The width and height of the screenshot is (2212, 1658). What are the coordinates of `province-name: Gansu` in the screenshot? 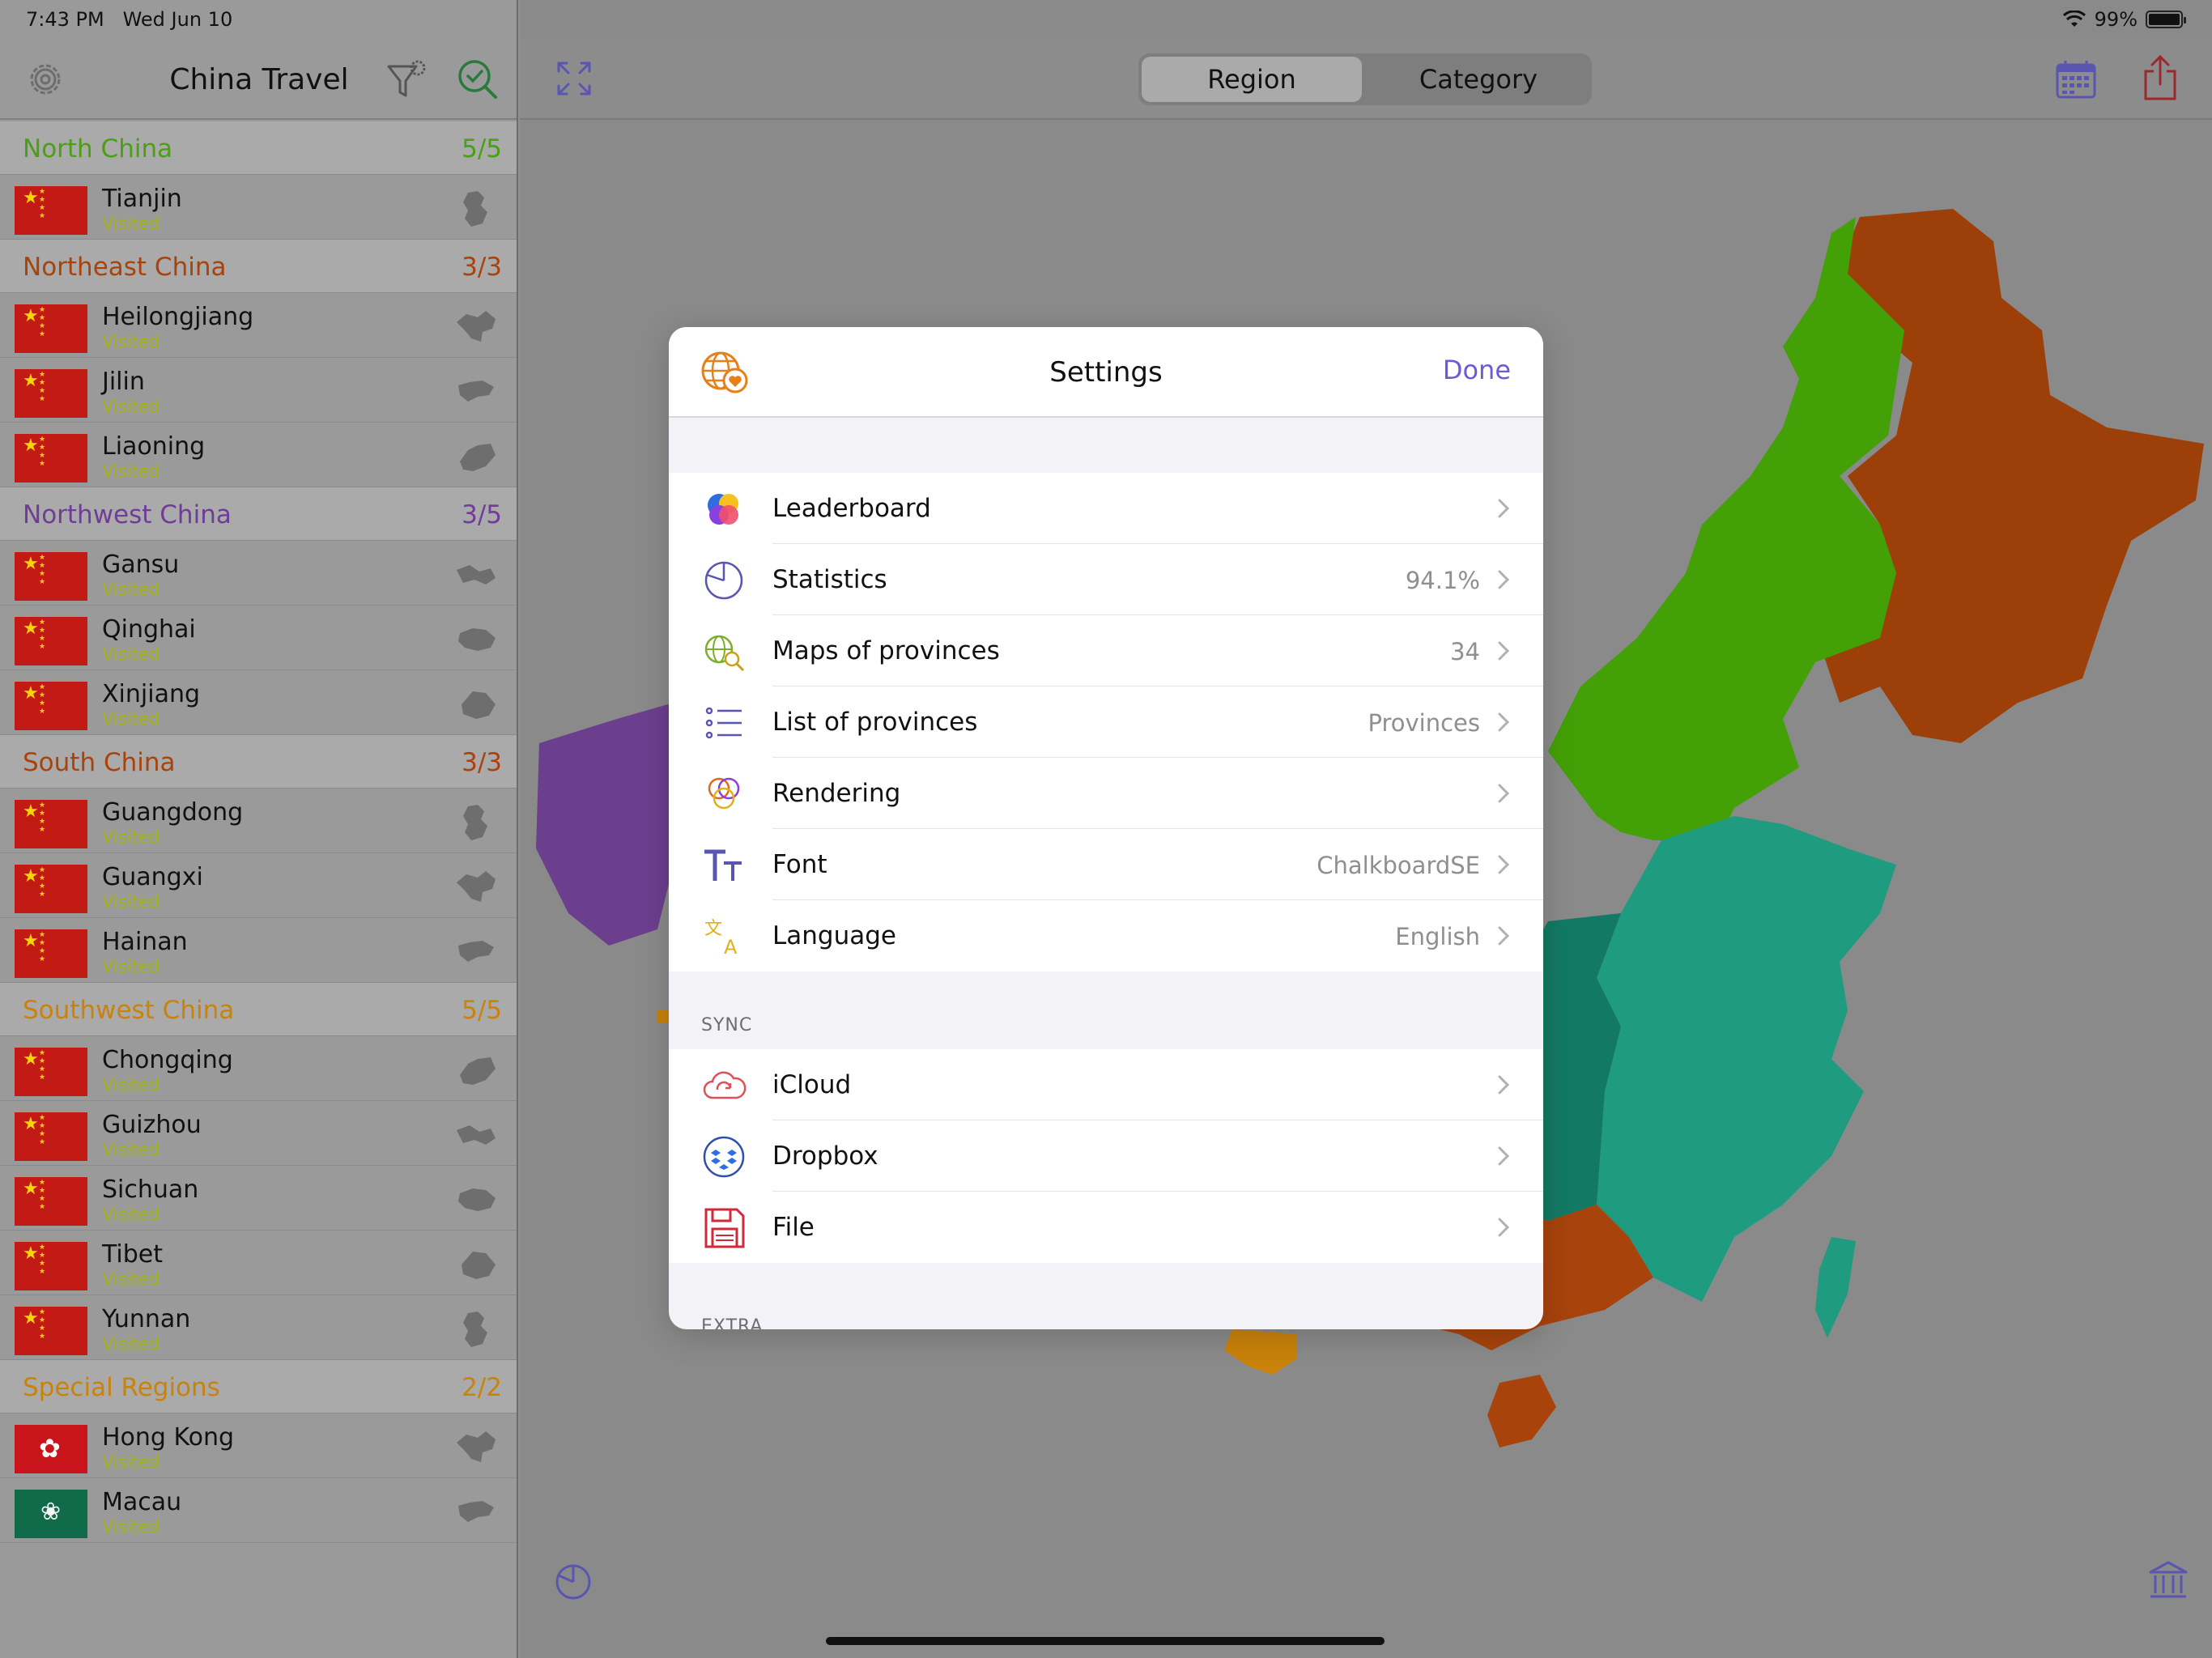 It's located at (141, 565).